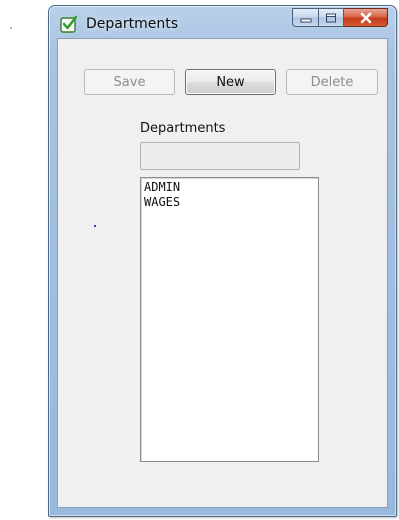 Image resolution: width=399 pixels, height=520 pixels. I want to click on maximize-button, so click(331, 17).